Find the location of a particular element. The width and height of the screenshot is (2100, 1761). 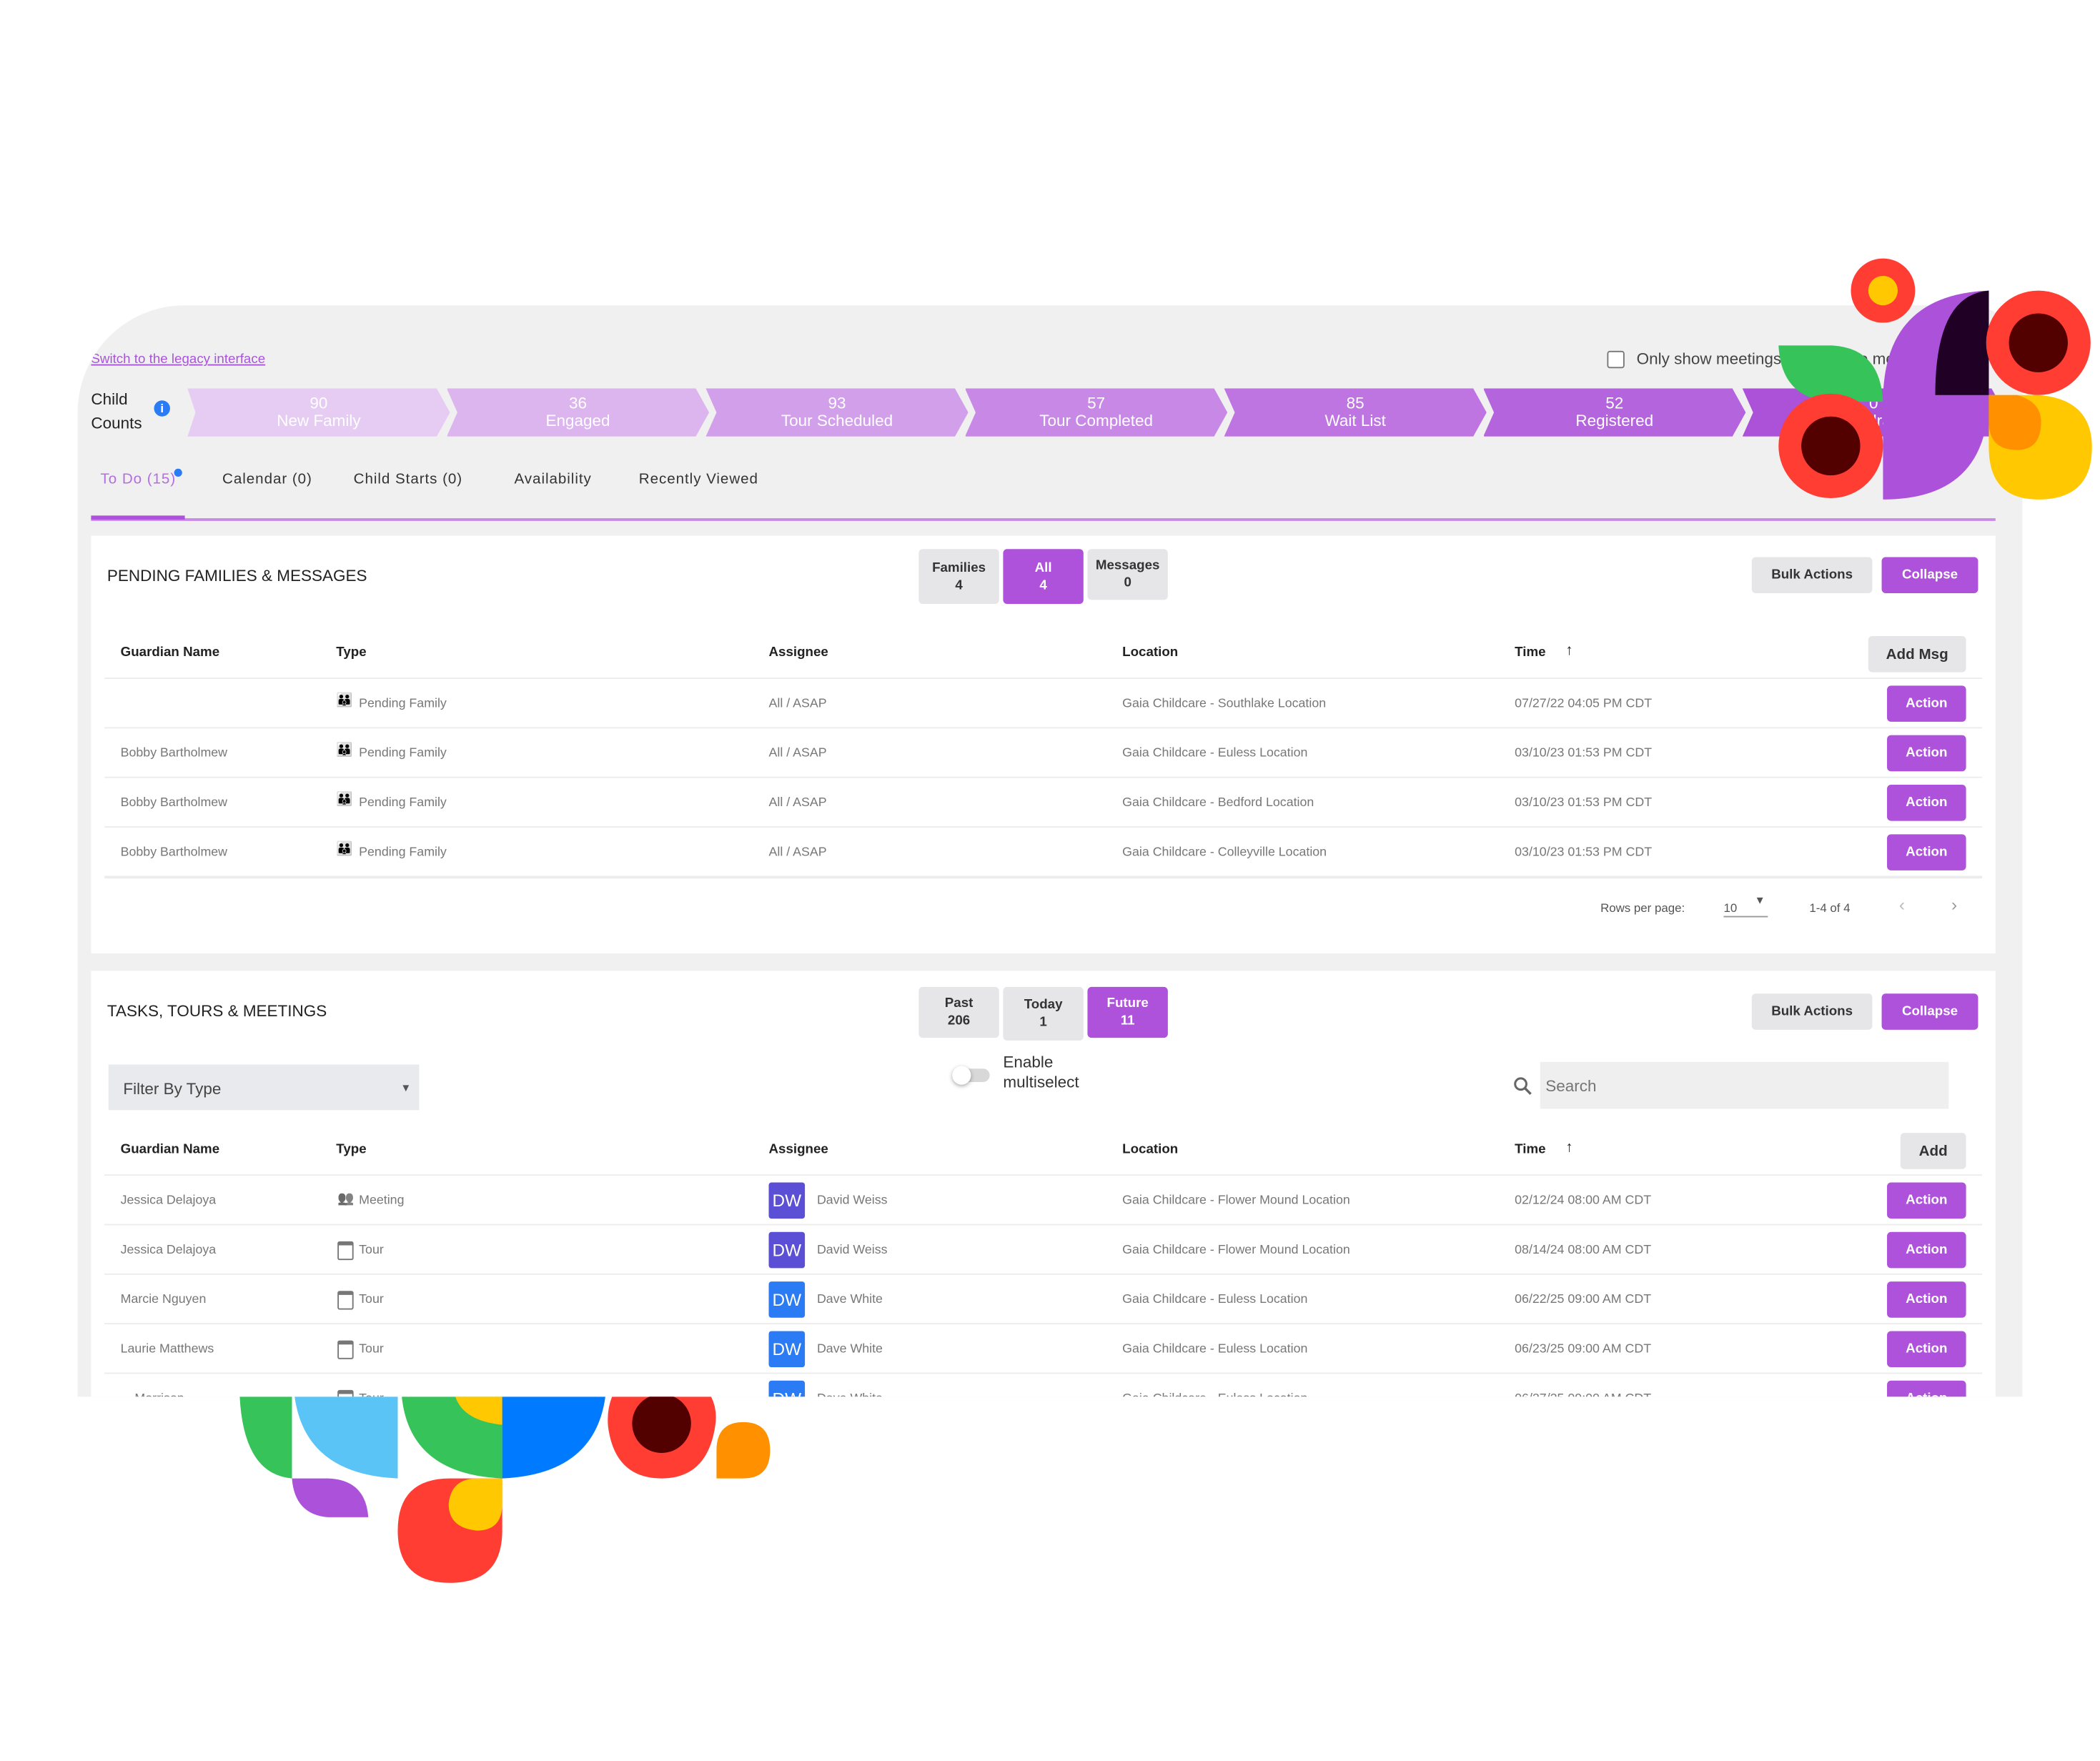

pipeline-stage-wait-list: 85Wait List is located at coordinates (1355, 412).